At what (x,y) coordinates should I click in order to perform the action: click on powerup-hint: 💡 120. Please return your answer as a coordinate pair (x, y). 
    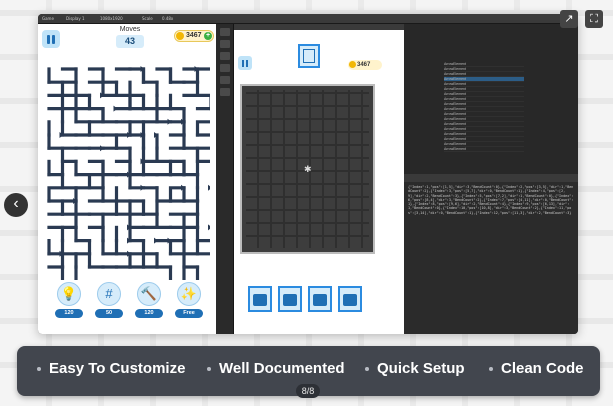
    Looking at the image, I should click on (69, 300).